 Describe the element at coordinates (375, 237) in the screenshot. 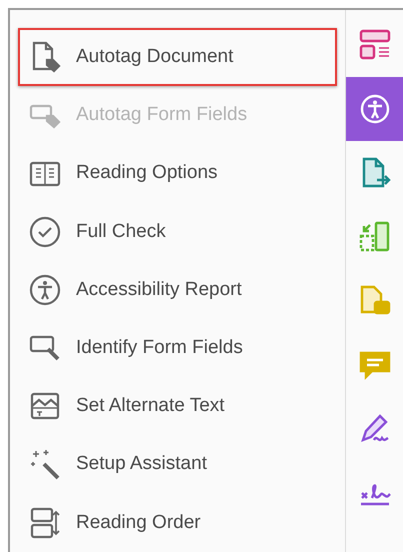

I see `pages-arrow-icon` at that location.